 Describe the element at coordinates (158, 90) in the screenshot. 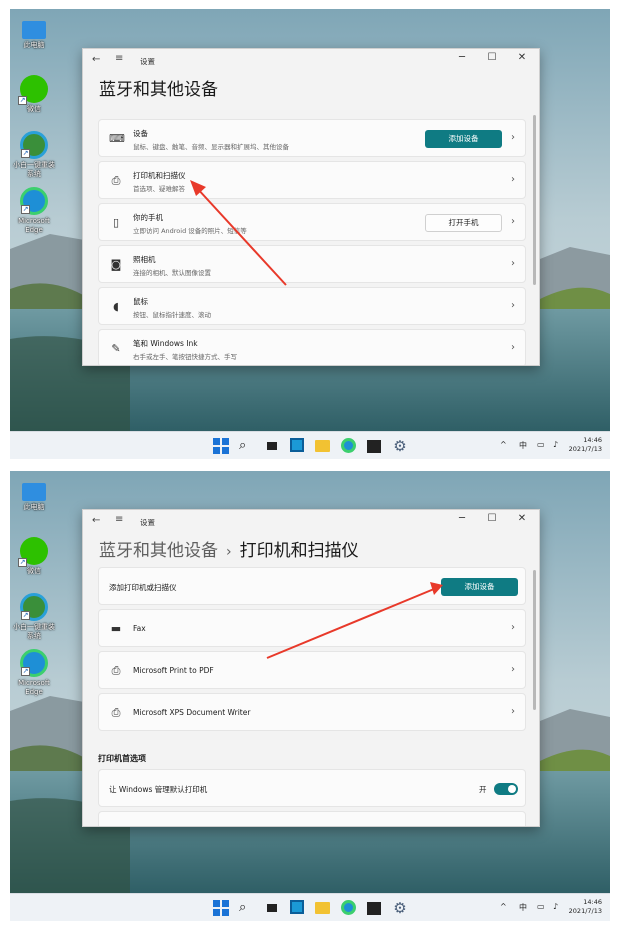

I see `page-title: 蓝牙和其他设备` at that location.